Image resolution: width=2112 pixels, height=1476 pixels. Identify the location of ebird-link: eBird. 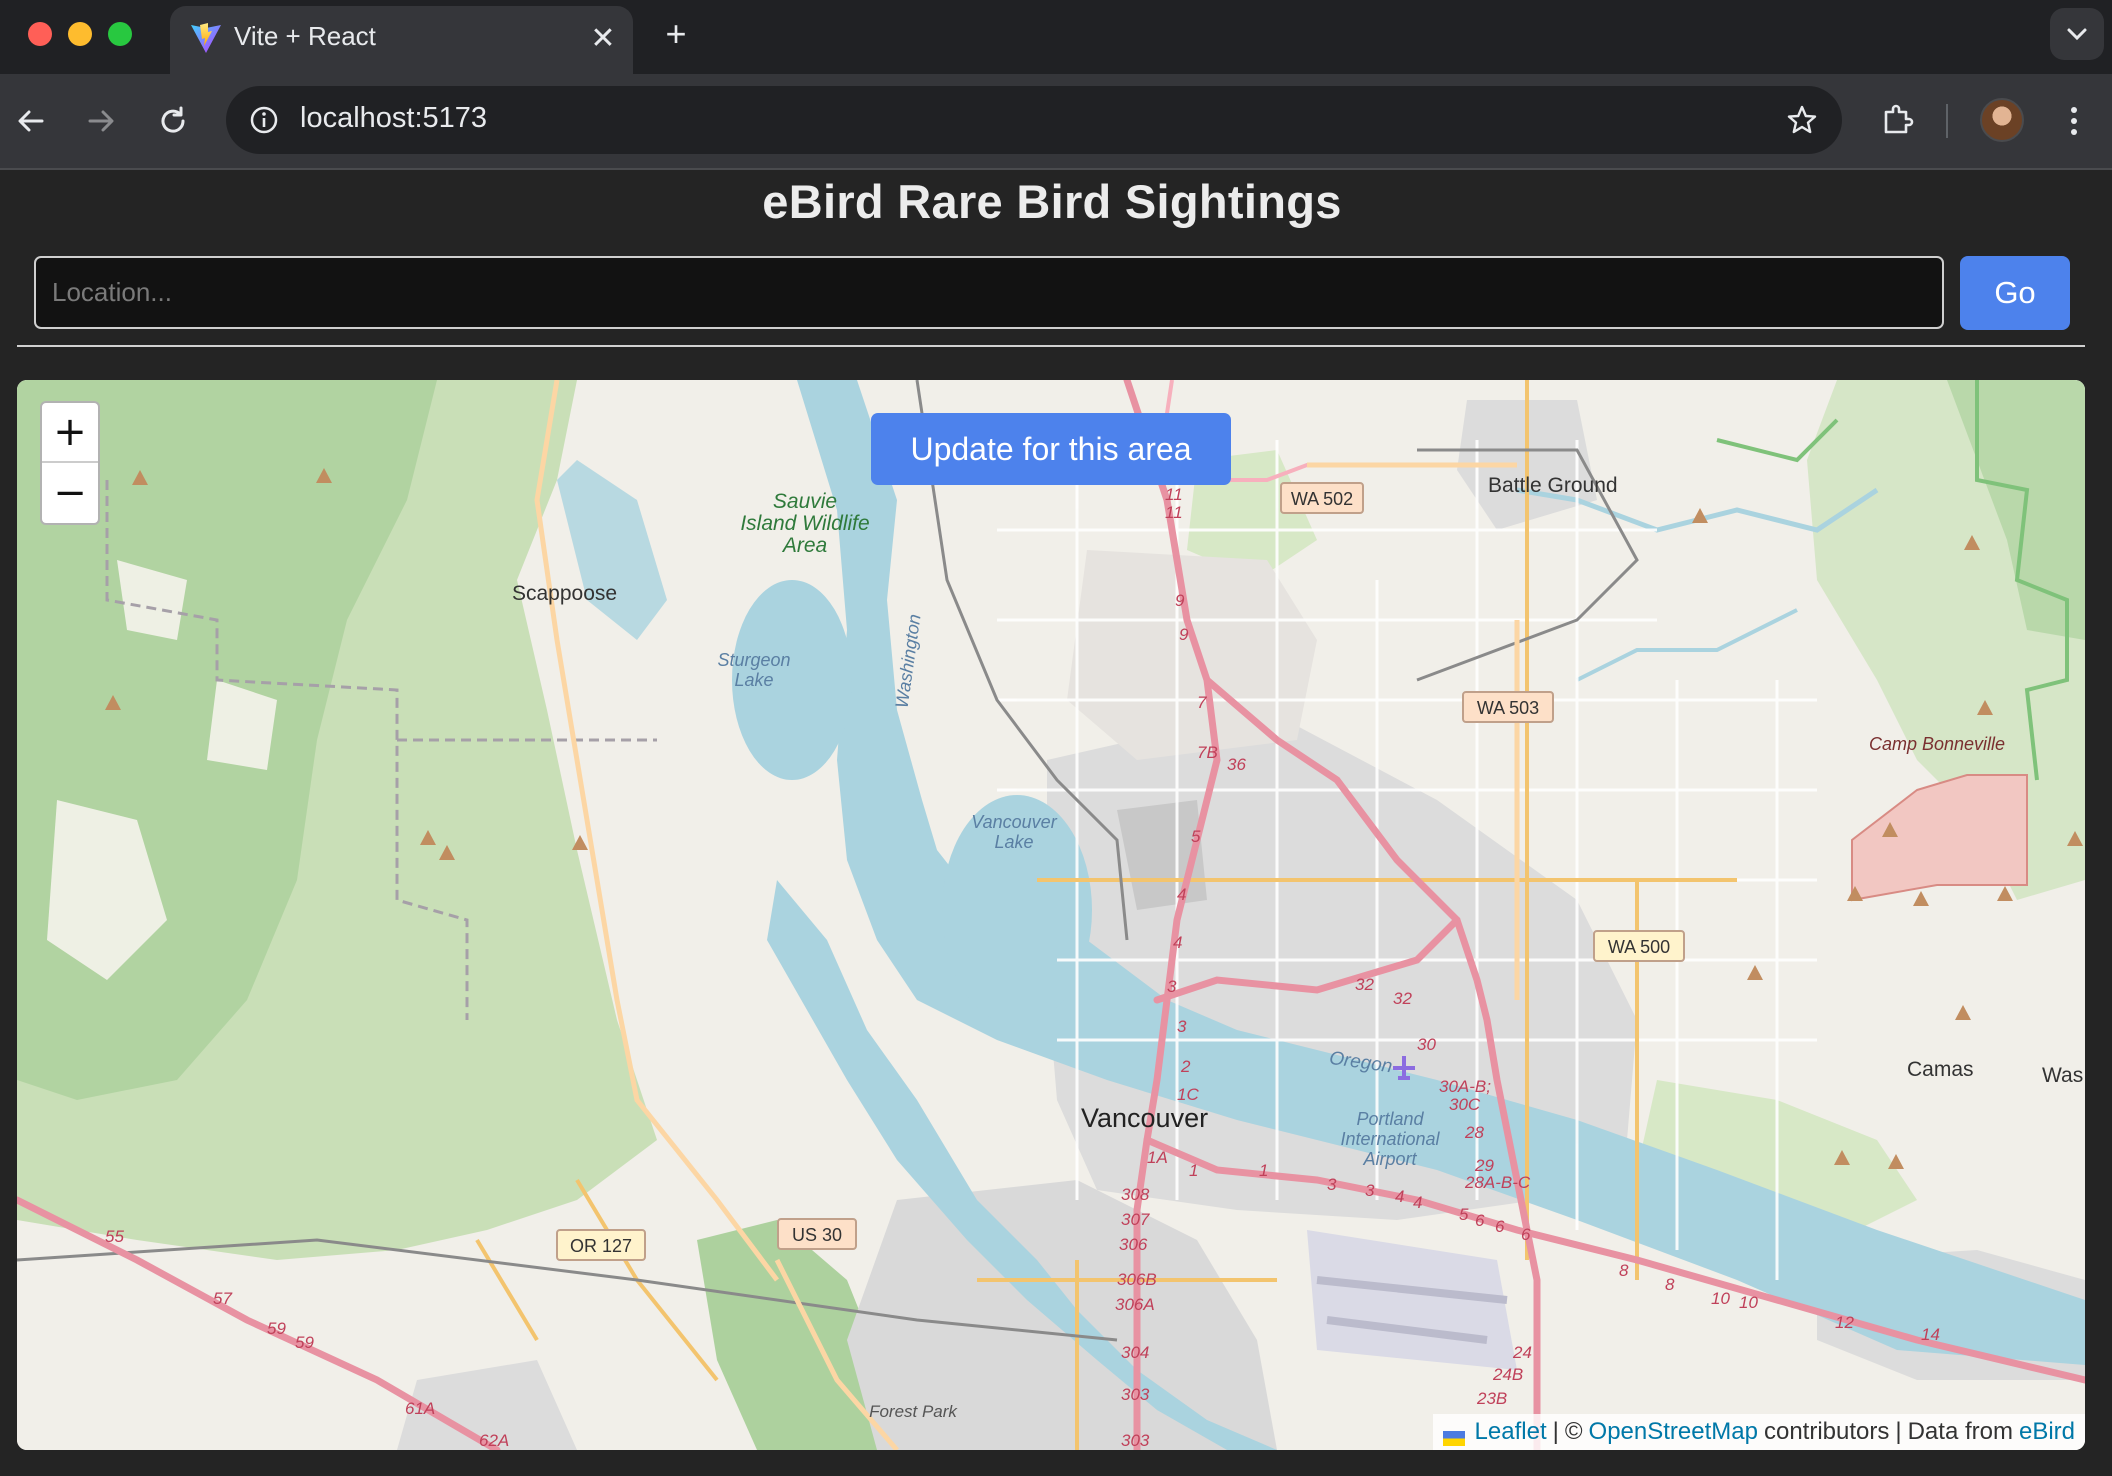
(2047, 1432).